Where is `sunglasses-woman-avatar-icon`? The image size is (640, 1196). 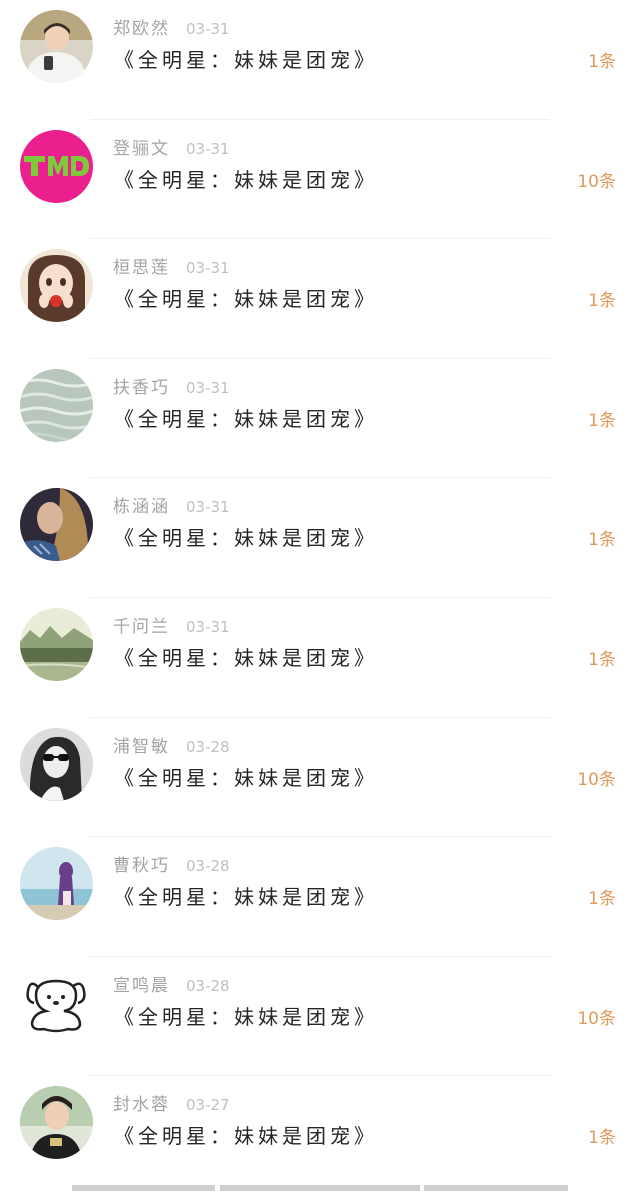 sunglasses-woman-avatar-icon is located at coordinates (56, 764).